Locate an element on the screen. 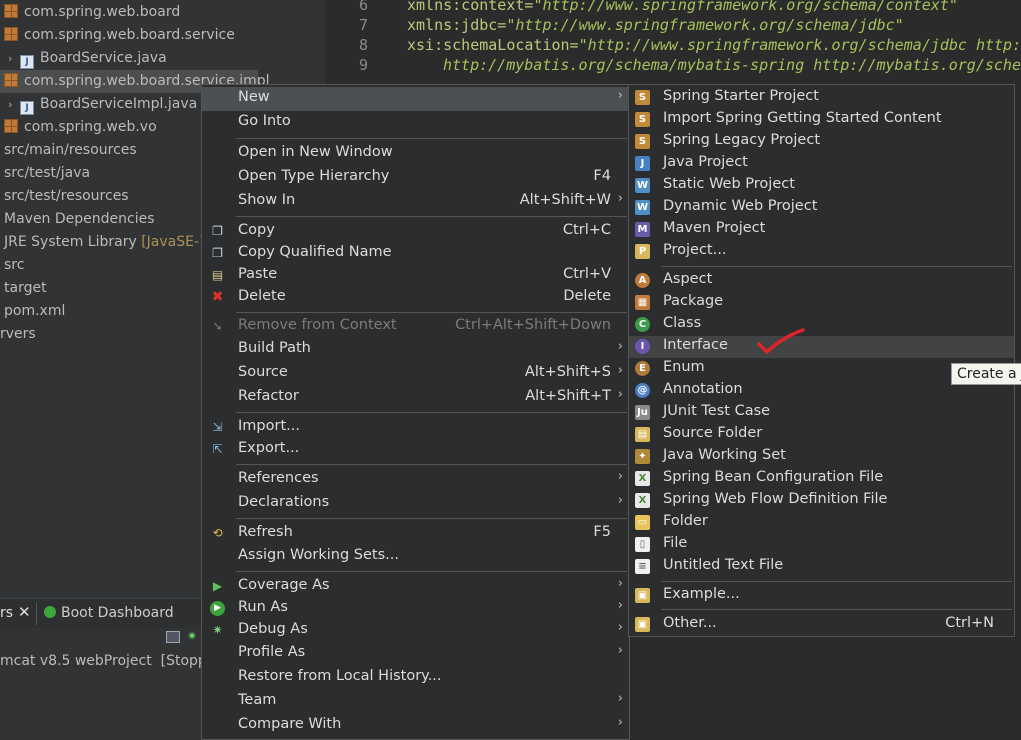  toolbar-icon is located at coordinates (173, 637).